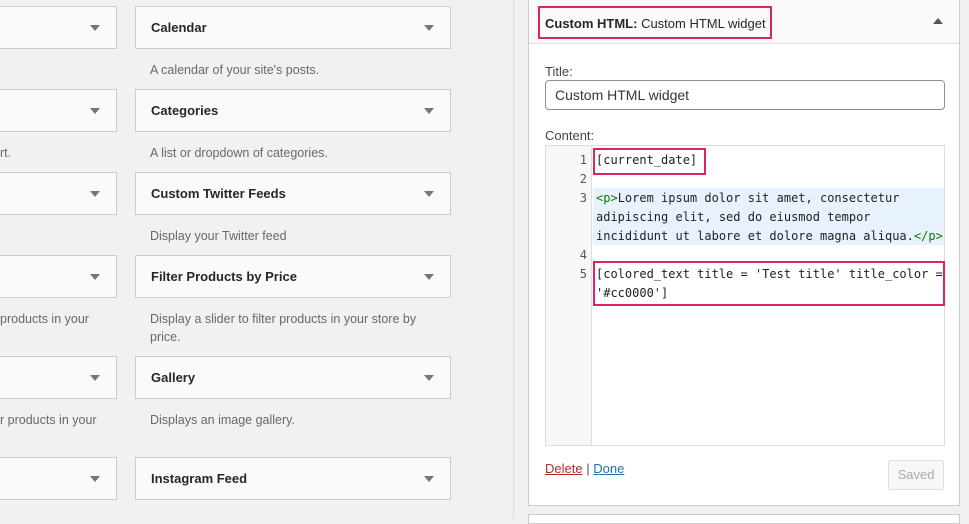  What do you see at coordinates (583, 179) in the screenshot?
I see `line-number: 2` at bounding box center [583, 179].